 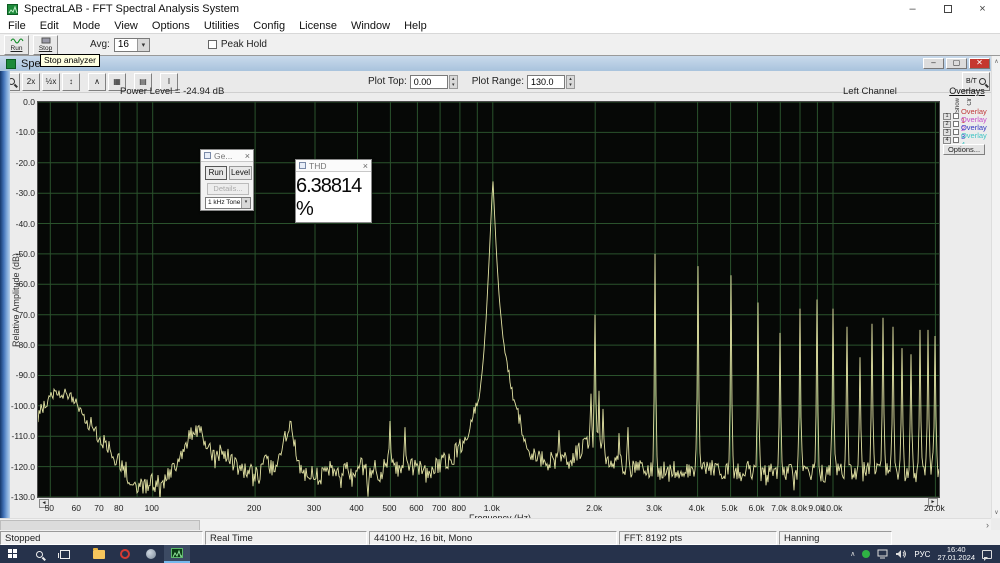 I want to click on menu-edit: Edit, so click(x=49, y=26).